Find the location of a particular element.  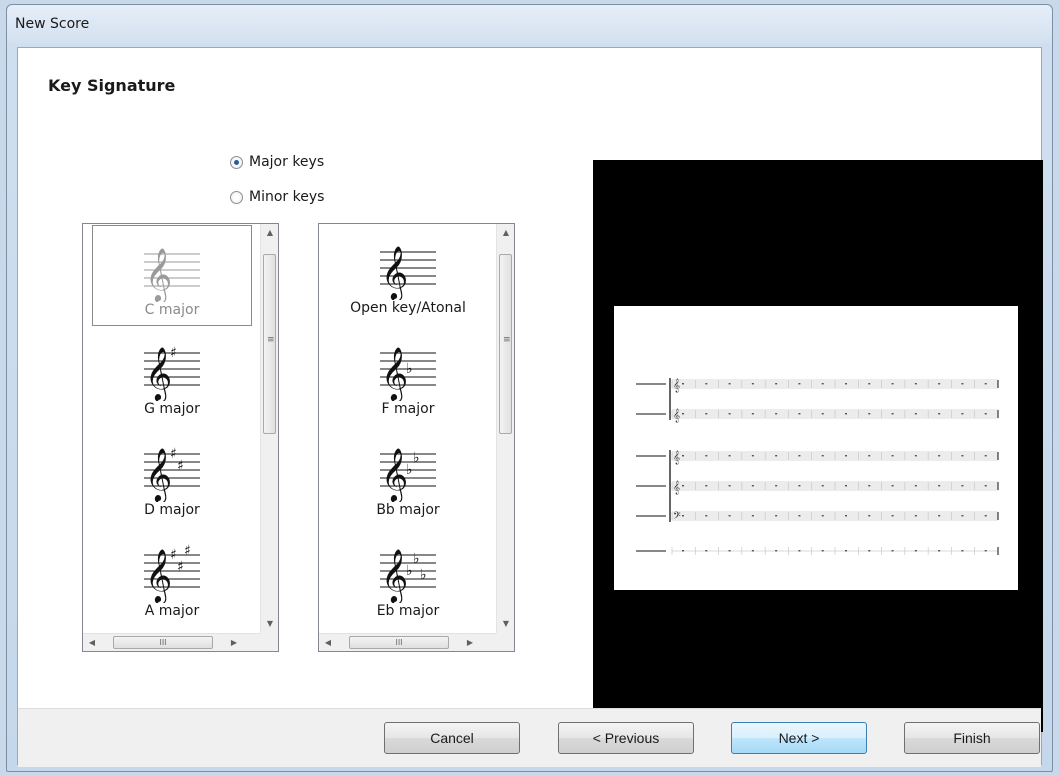

flat-vertical-scrollbar: ▲ ≡ ▼ is located at coordinates (505, 429).